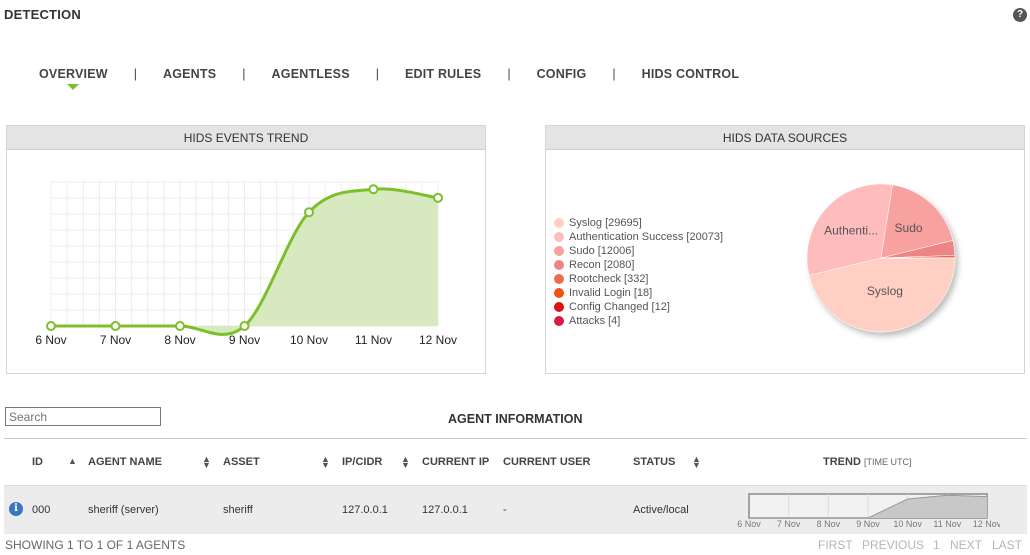 The image size is (1030, 555). I want to click on sparkline-tick-label: 10 Nov, so click(907, 524).